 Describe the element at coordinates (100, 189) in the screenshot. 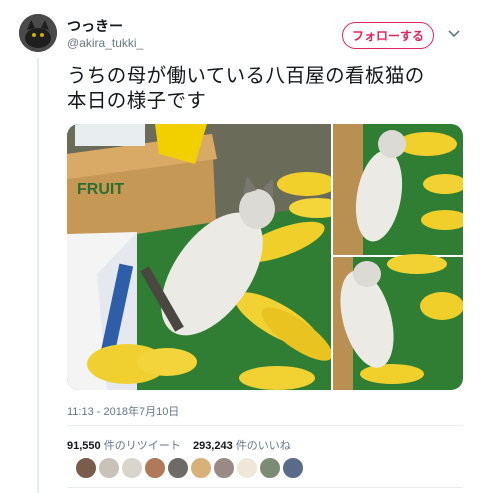

I see `svg-text: FRUIT` at that location.